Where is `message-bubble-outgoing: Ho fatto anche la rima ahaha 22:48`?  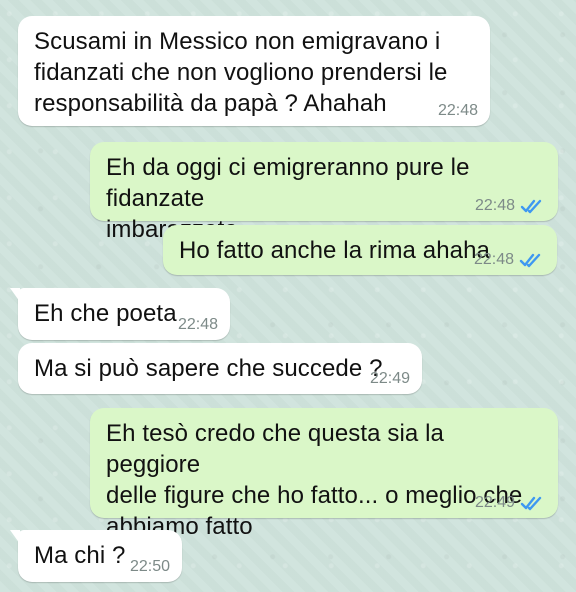 message-bubble-outgoing: Ho fatto anche la rima ahaha 22:48 is located at coordinates (360, 250).